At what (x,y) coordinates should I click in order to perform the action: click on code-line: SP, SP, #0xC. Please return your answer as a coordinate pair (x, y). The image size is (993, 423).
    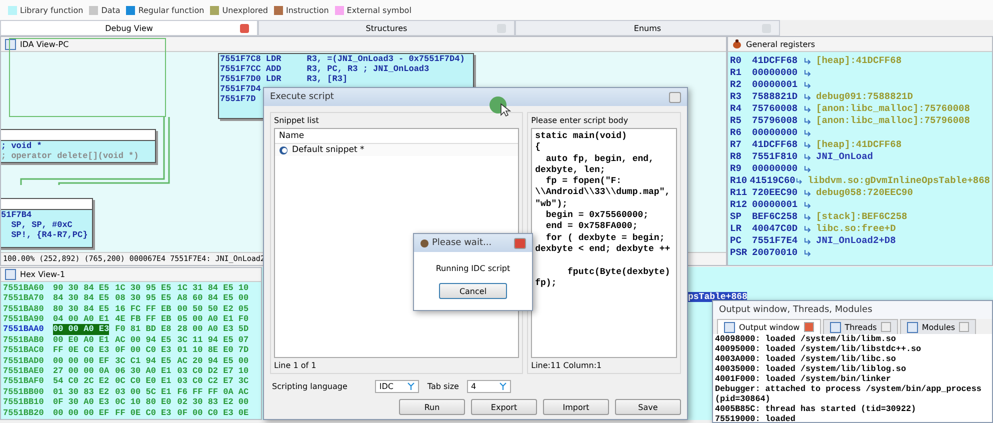
    Looking at the image, I should click on (41, 225).